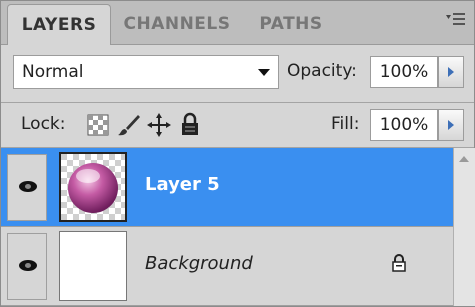  What do you see at coordinates (182, 184) in the screenshot?
I see `layer-name: Layer 5` at bounding box center [182, 184].